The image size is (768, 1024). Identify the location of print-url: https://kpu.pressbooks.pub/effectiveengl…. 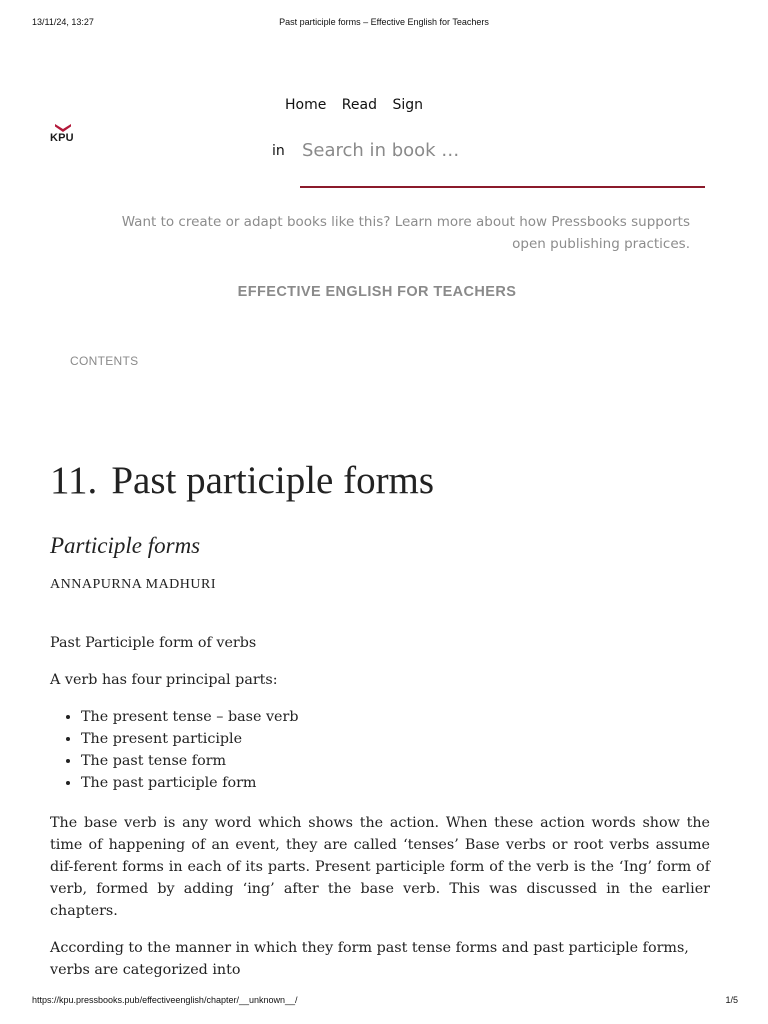
(165, 1000).